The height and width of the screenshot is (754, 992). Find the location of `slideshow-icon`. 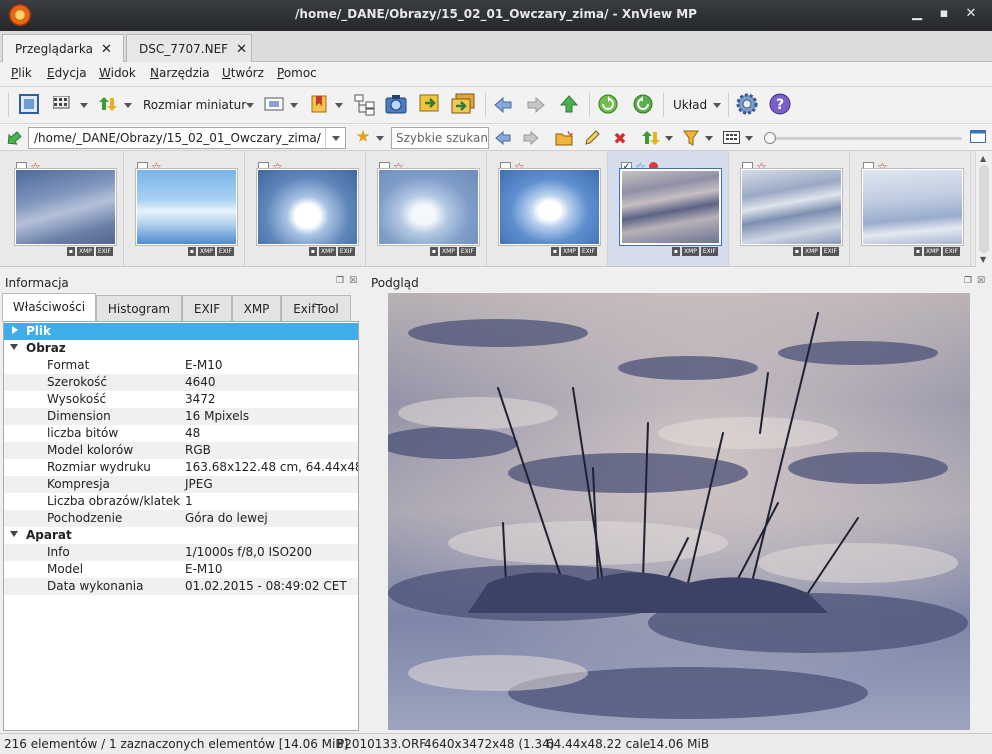

slideshow-icon is located at coordinates (396, 104).